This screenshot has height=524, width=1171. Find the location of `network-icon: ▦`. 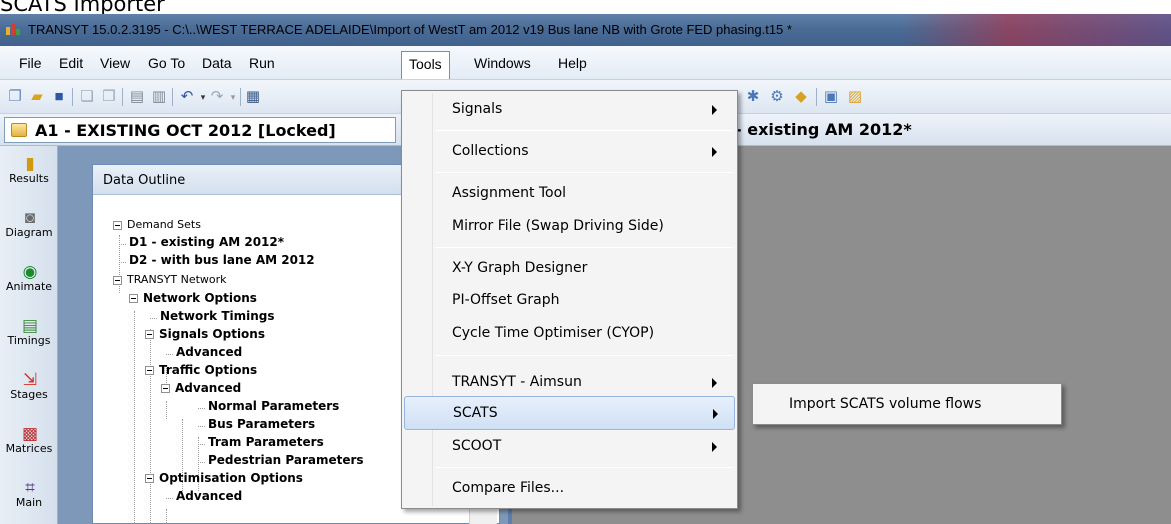

network-icon: ▦ is located at coordinates (253, 97).